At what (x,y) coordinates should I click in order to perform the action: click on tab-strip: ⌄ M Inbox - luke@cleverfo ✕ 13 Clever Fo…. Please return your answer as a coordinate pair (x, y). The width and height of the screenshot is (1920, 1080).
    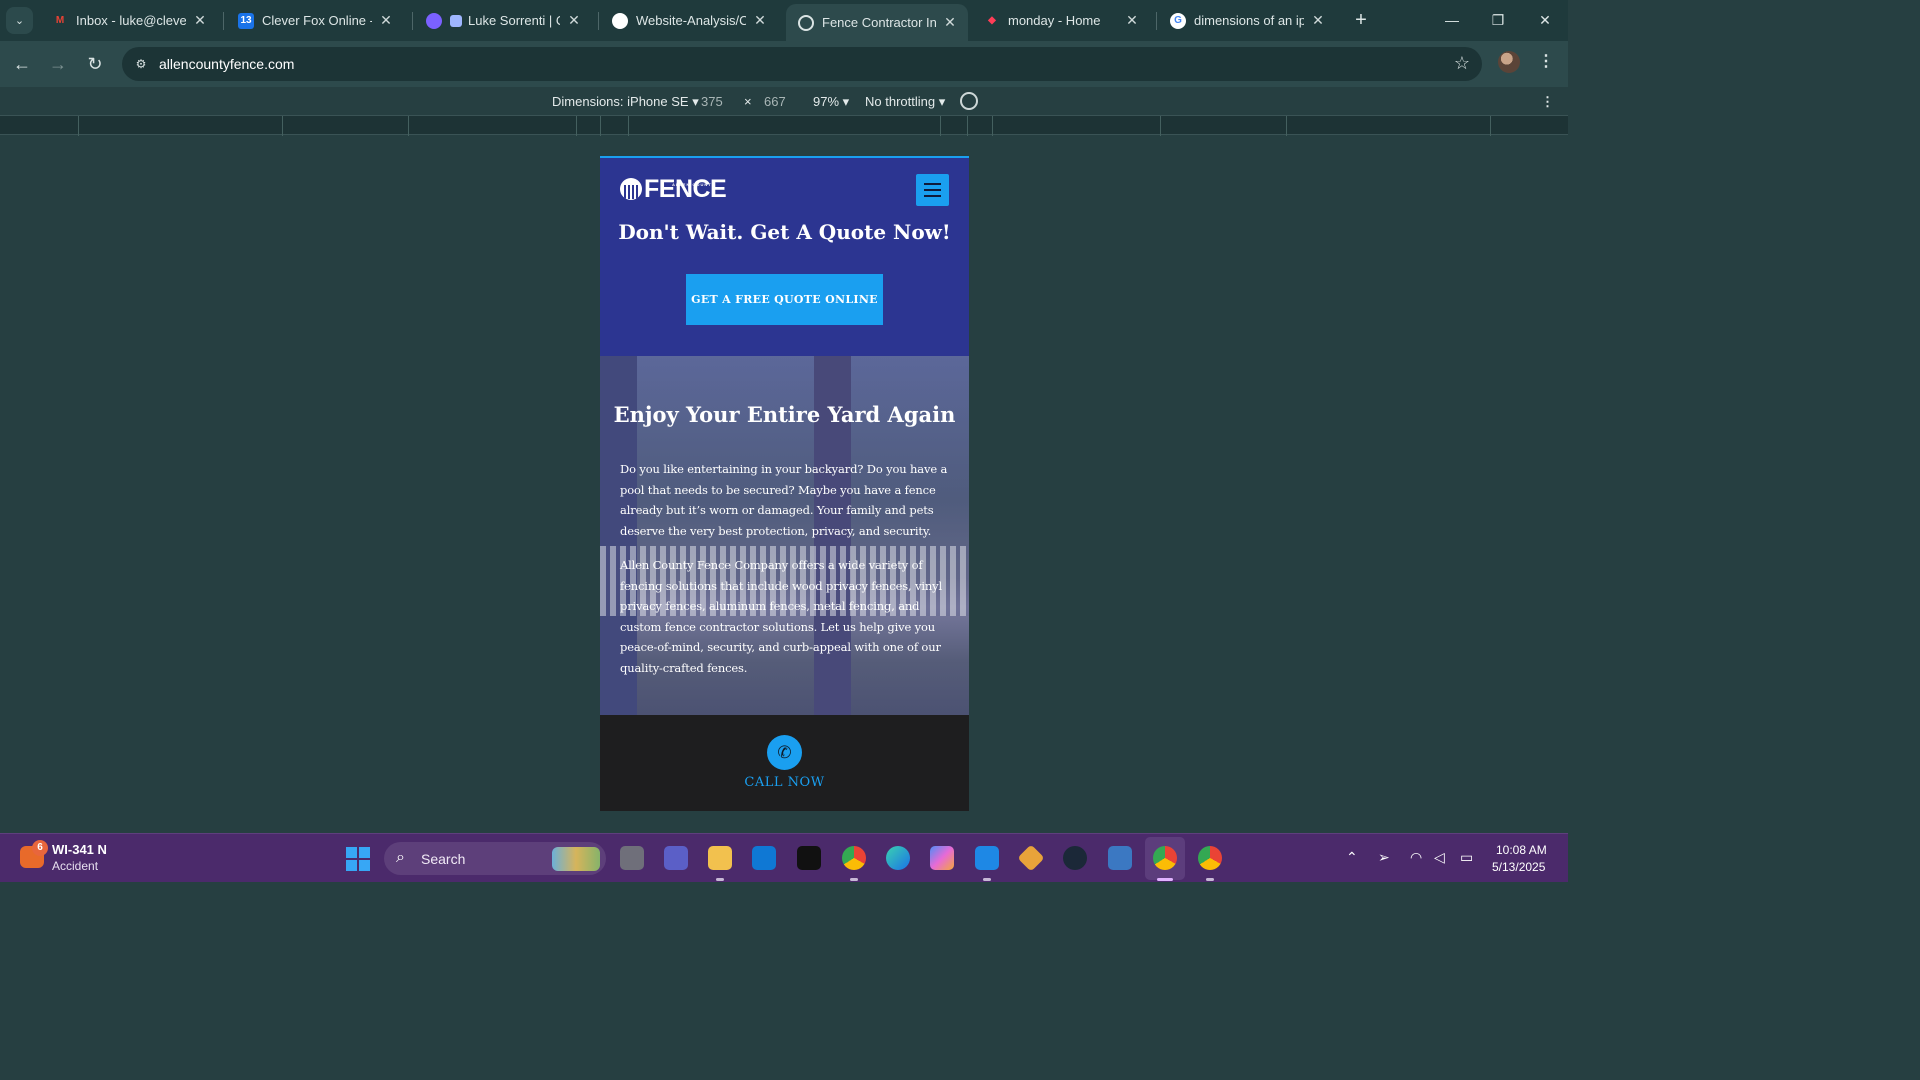
    Looking at the image, I should click on (784, 20).